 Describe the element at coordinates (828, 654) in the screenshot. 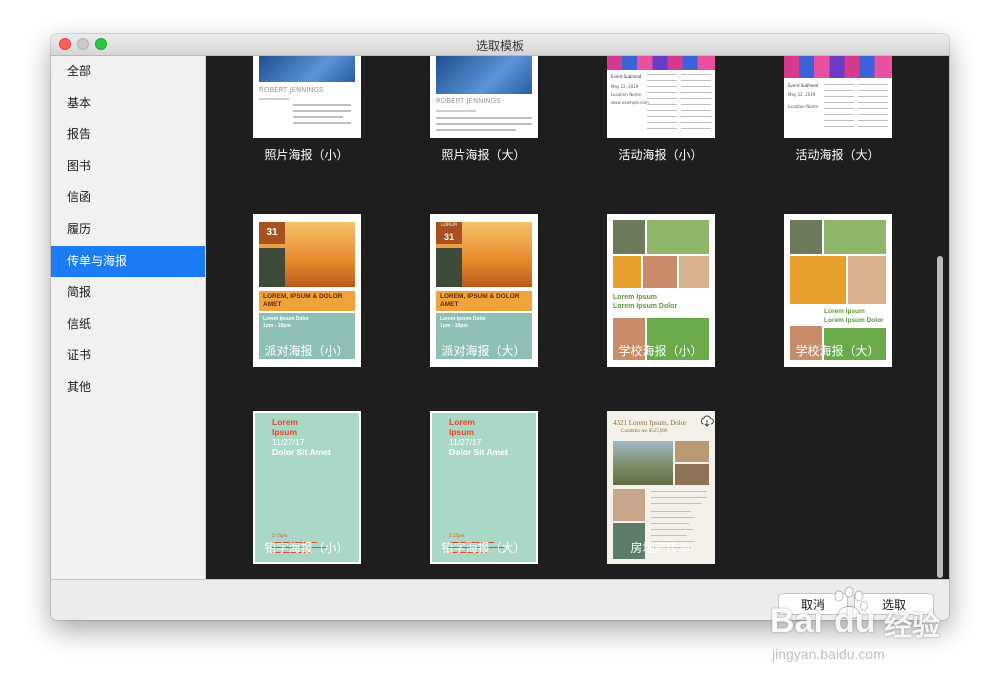

I see `watermark-url-text: jingyan.baidu.com` at that location.